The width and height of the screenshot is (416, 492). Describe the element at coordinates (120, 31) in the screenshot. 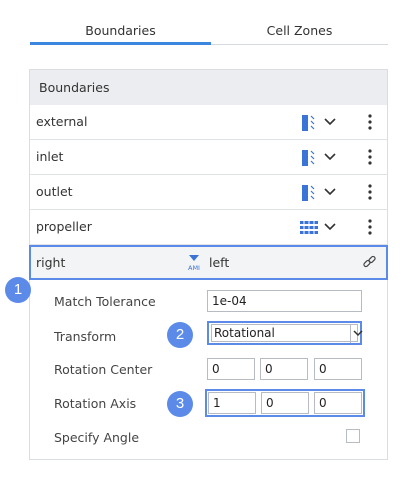

I see `tab-boundaries: Boundaries` at that location.